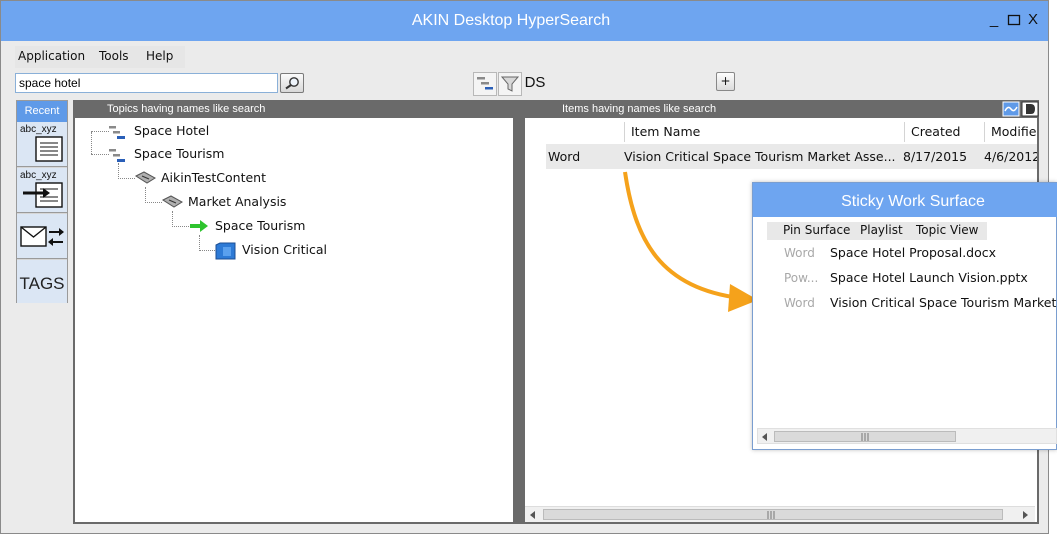 This screenshot has width=1057, height=536. I want to click on column-header-modified: Modified, so click(1011, 132).